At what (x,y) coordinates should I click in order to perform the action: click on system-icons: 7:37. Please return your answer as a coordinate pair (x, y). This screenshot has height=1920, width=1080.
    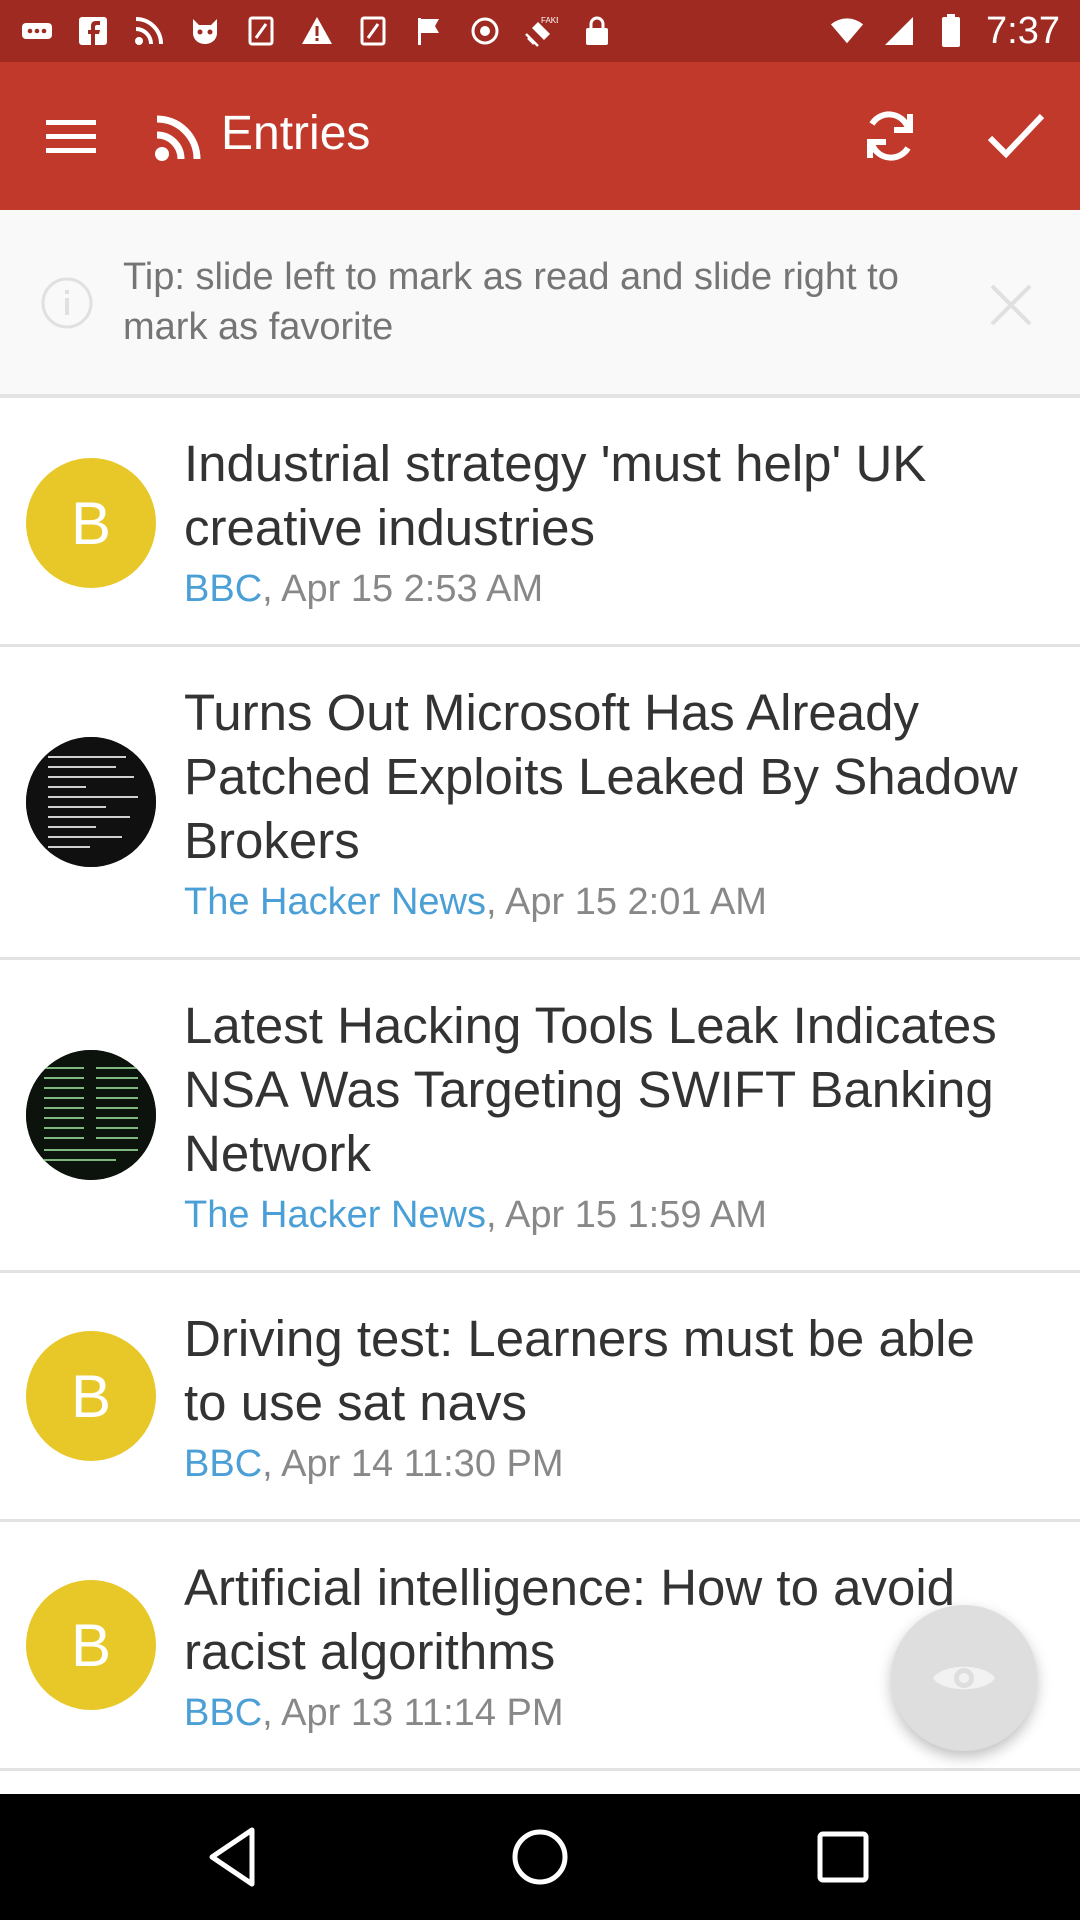
    Looking at the image, I should click on (945, 31).